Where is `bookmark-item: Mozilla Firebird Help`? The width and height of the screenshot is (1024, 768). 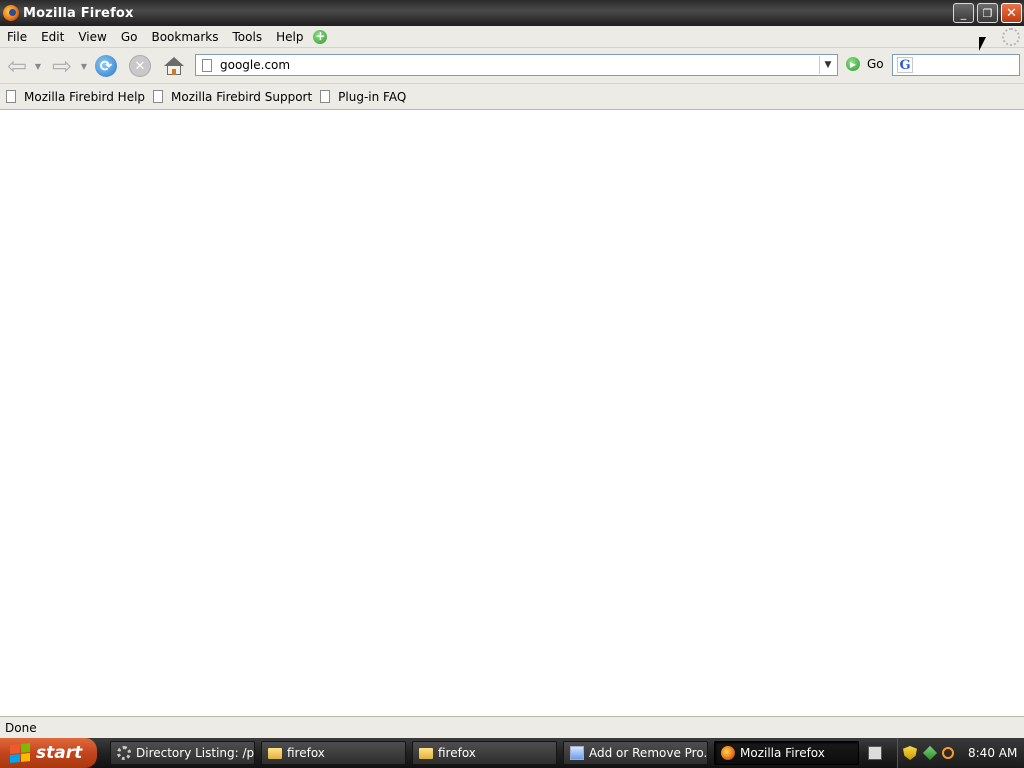 bookmark-item: Mozilla Firebird Help is located at coordinates (75, 97).